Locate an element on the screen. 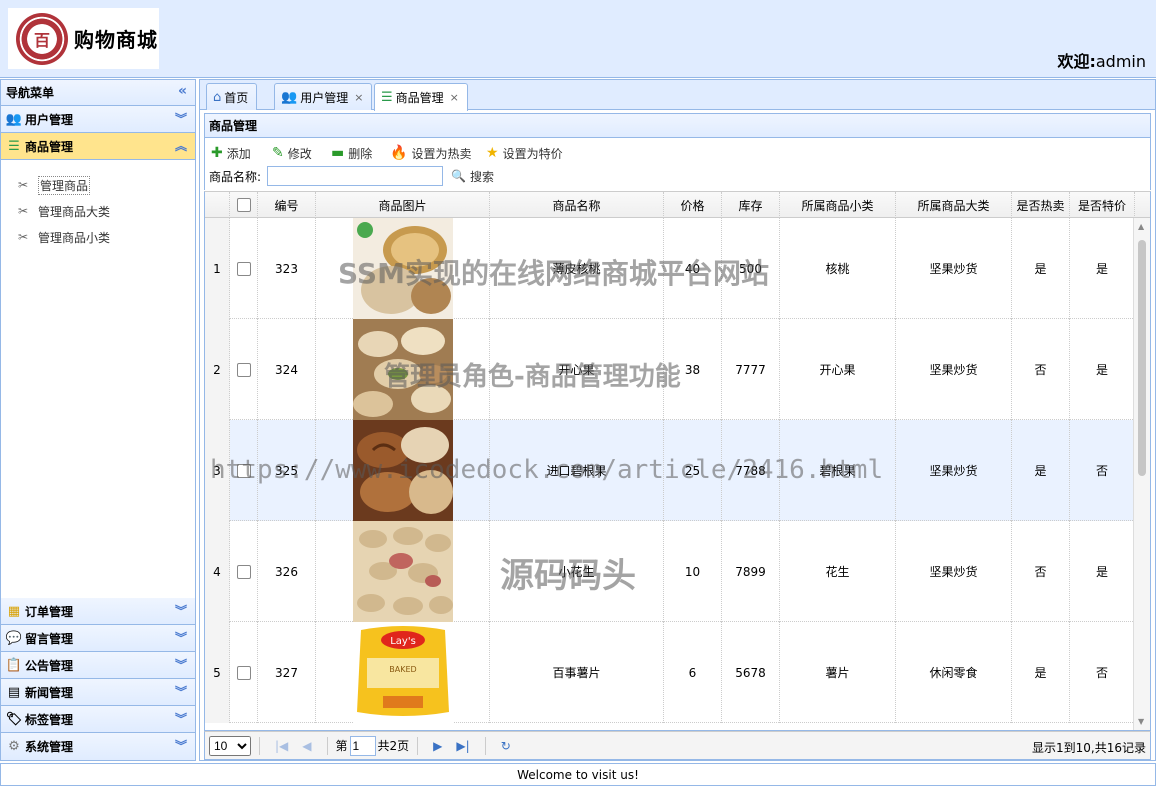 This screenshot has width=1156, height=786. vertical-scrollbar: ▲ ▼ is located at coordinates (1141, 474).